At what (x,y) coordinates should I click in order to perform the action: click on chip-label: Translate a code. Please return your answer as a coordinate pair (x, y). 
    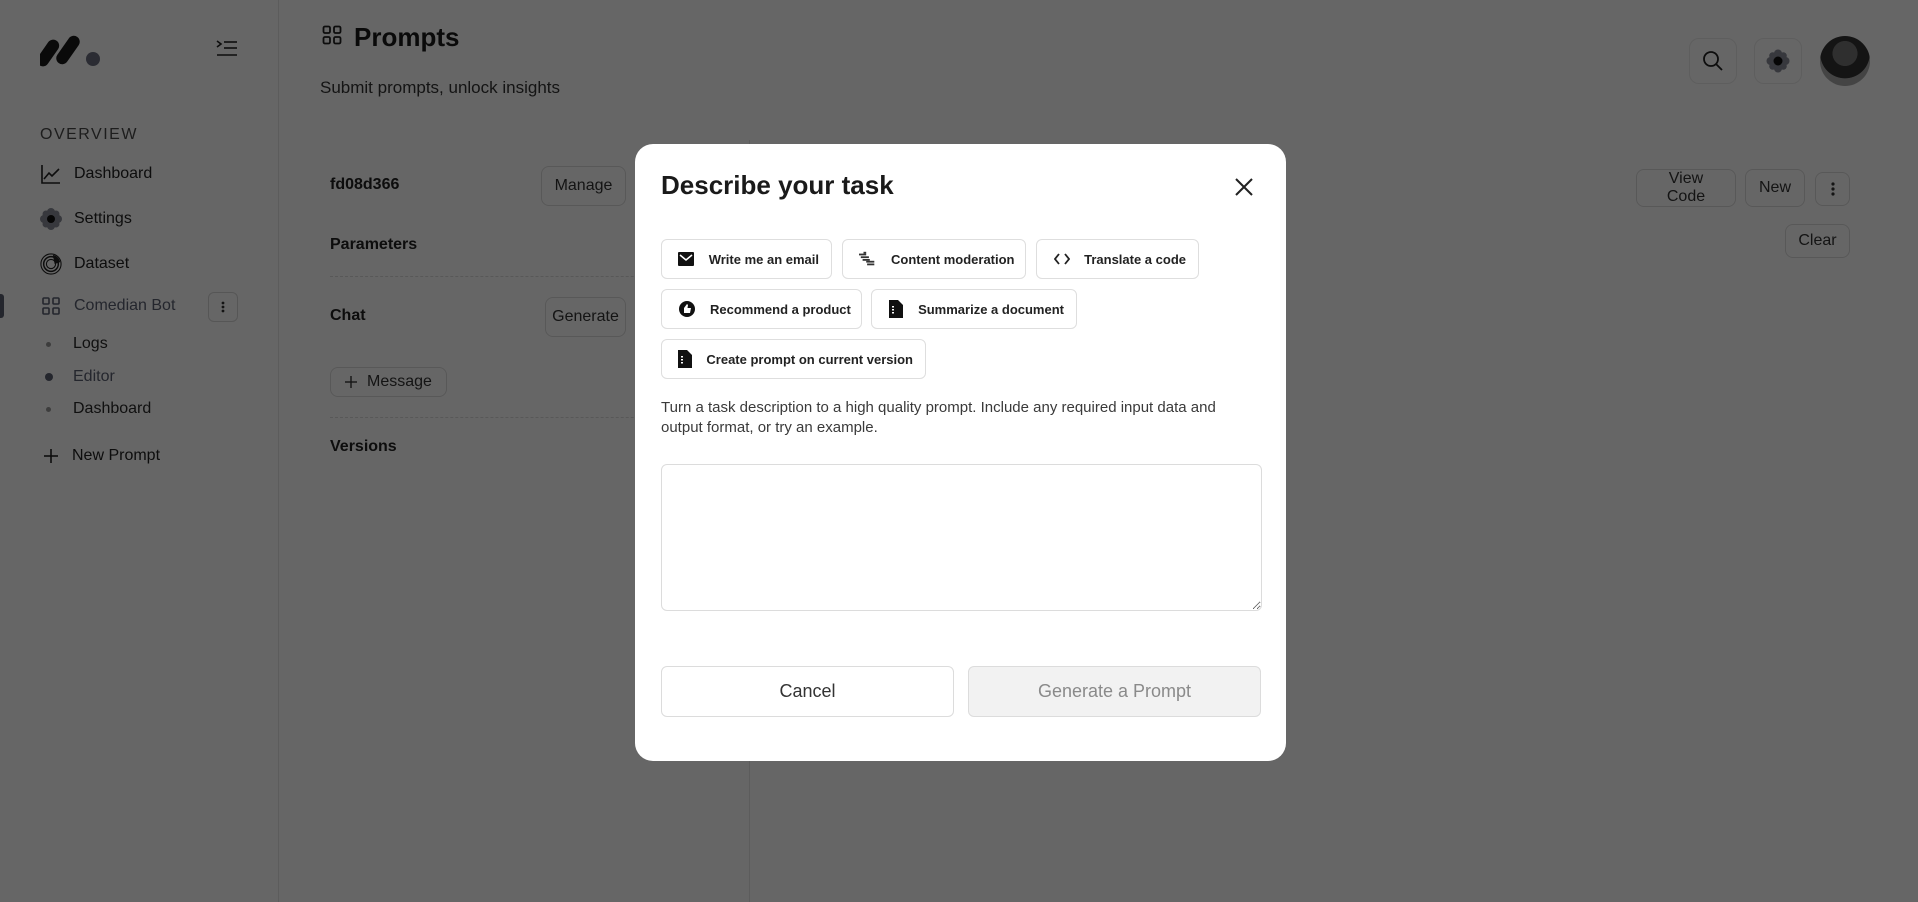
    Looking at the image, I should click on (1135, 259).